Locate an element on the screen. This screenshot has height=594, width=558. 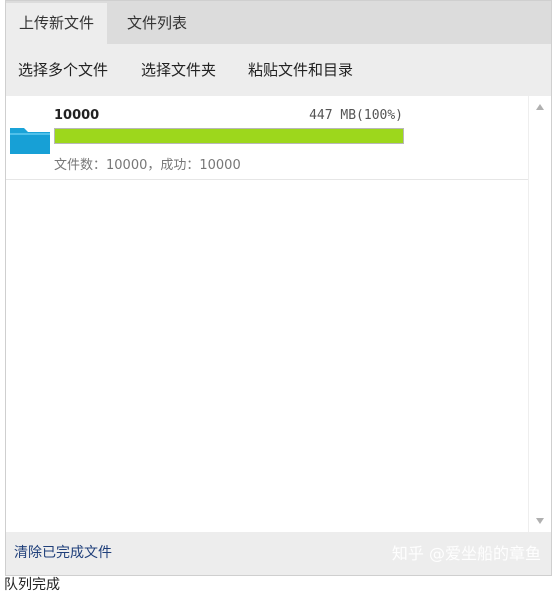
tab-upload-new: 上传新文件 is located at coordinates (56, 23).